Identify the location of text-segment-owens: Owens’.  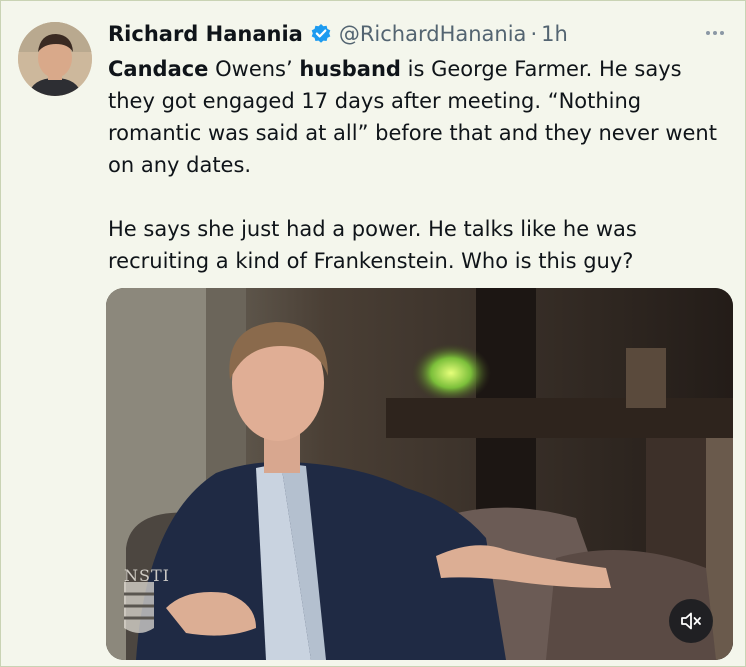
(254, 69).